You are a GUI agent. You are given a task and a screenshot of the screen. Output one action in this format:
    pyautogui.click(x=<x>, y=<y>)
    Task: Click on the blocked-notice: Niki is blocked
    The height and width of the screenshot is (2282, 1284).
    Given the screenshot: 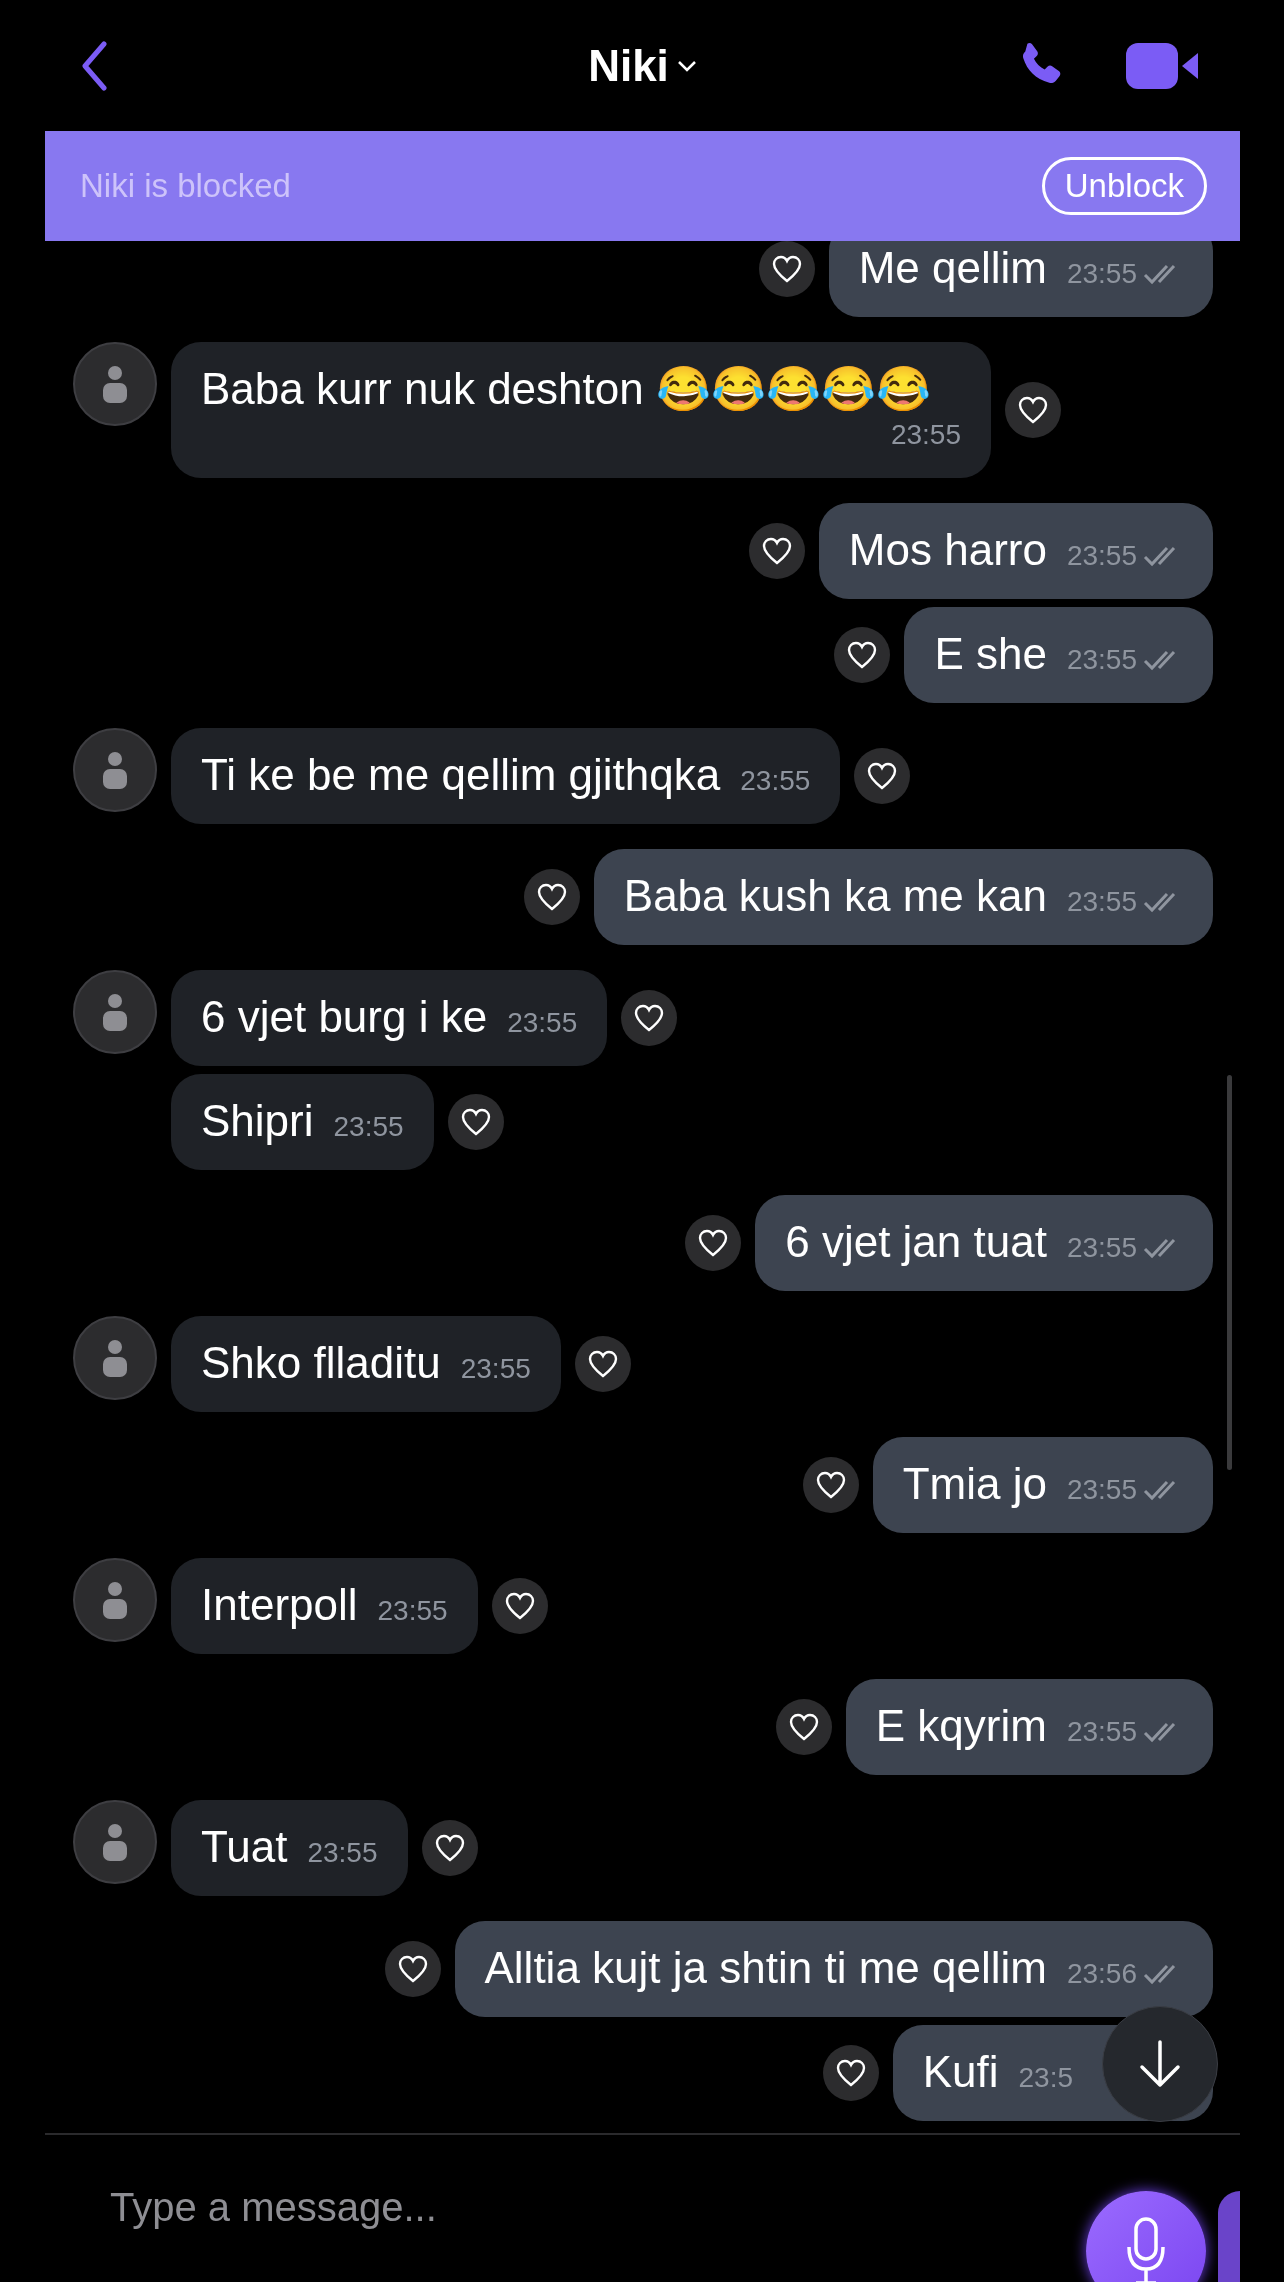 What is the action you would take?
    pyautogui.click(x=185, y=186)
    